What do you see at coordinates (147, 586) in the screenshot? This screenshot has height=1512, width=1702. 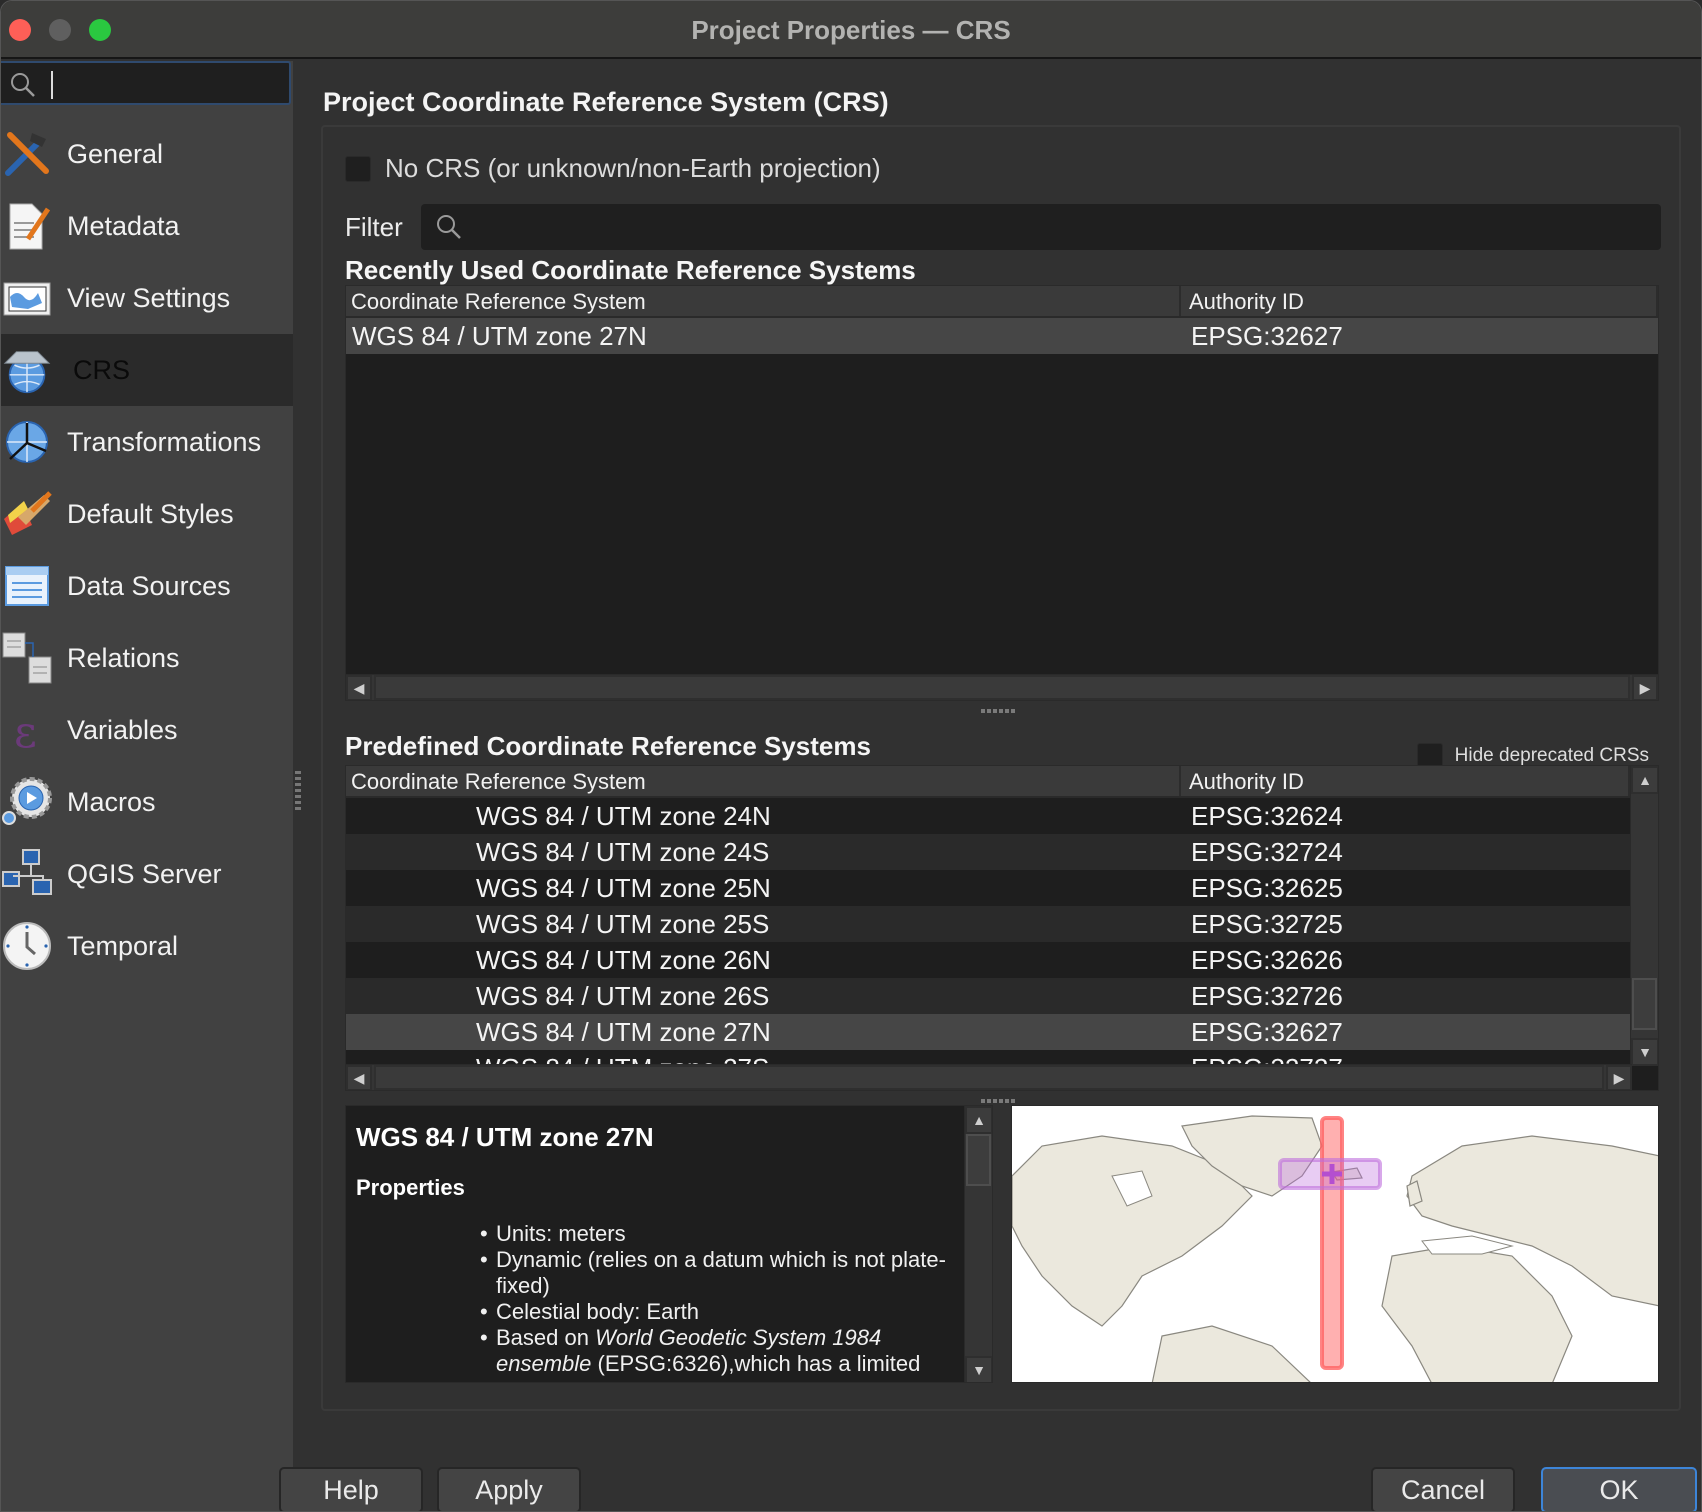 I see `sidebar-item-data-sources: Data Sources` at bounding box center [147, 586].